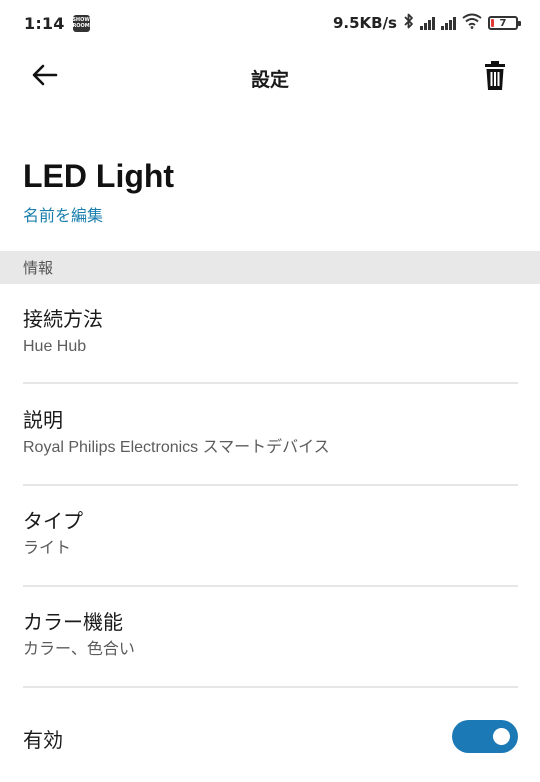  What do you see at coordinates (63, 214) in the screenshot?
I see `edit-name-link: 名前を編集` at bounding box center [63, 214].